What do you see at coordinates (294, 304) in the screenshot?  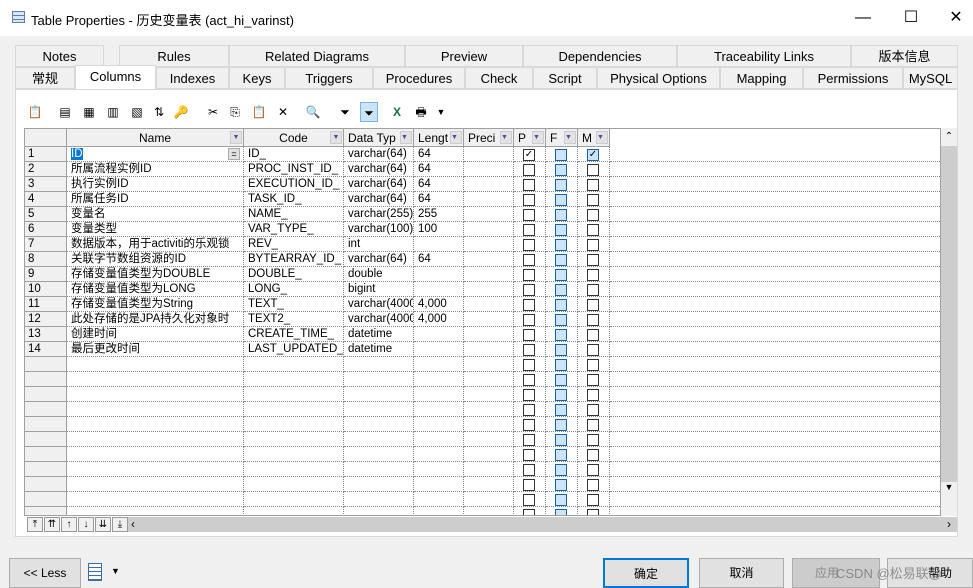 I see `cell-code: TEXT_` at bounding box center [294, 304].